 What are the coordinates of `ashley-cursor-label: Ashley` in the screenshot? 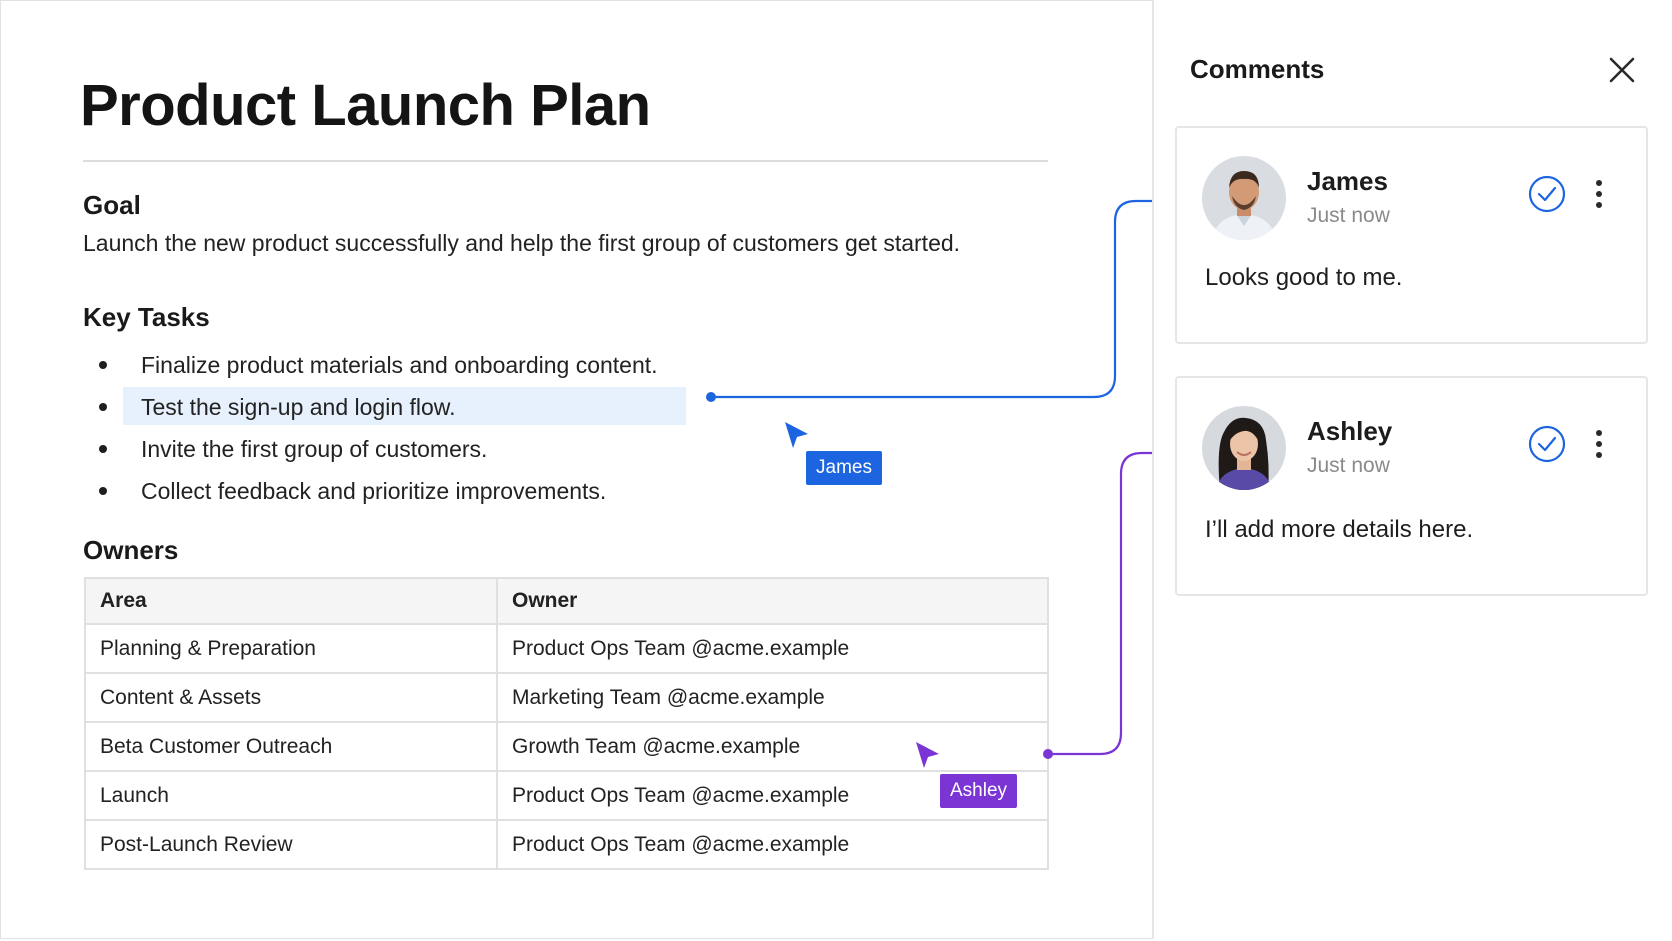 It's located at (979, 791).